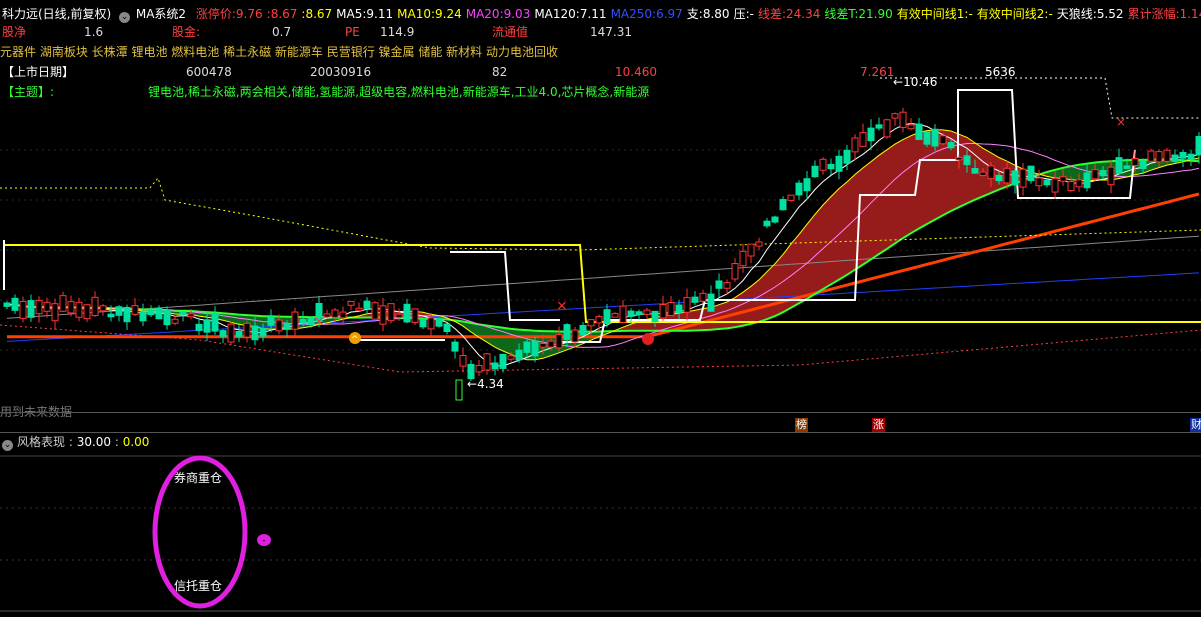  What do you see at coordinates (38, 72) in the screenshot?
I see `listing-field: 【上市日期】` at bounding box center [38, 72].